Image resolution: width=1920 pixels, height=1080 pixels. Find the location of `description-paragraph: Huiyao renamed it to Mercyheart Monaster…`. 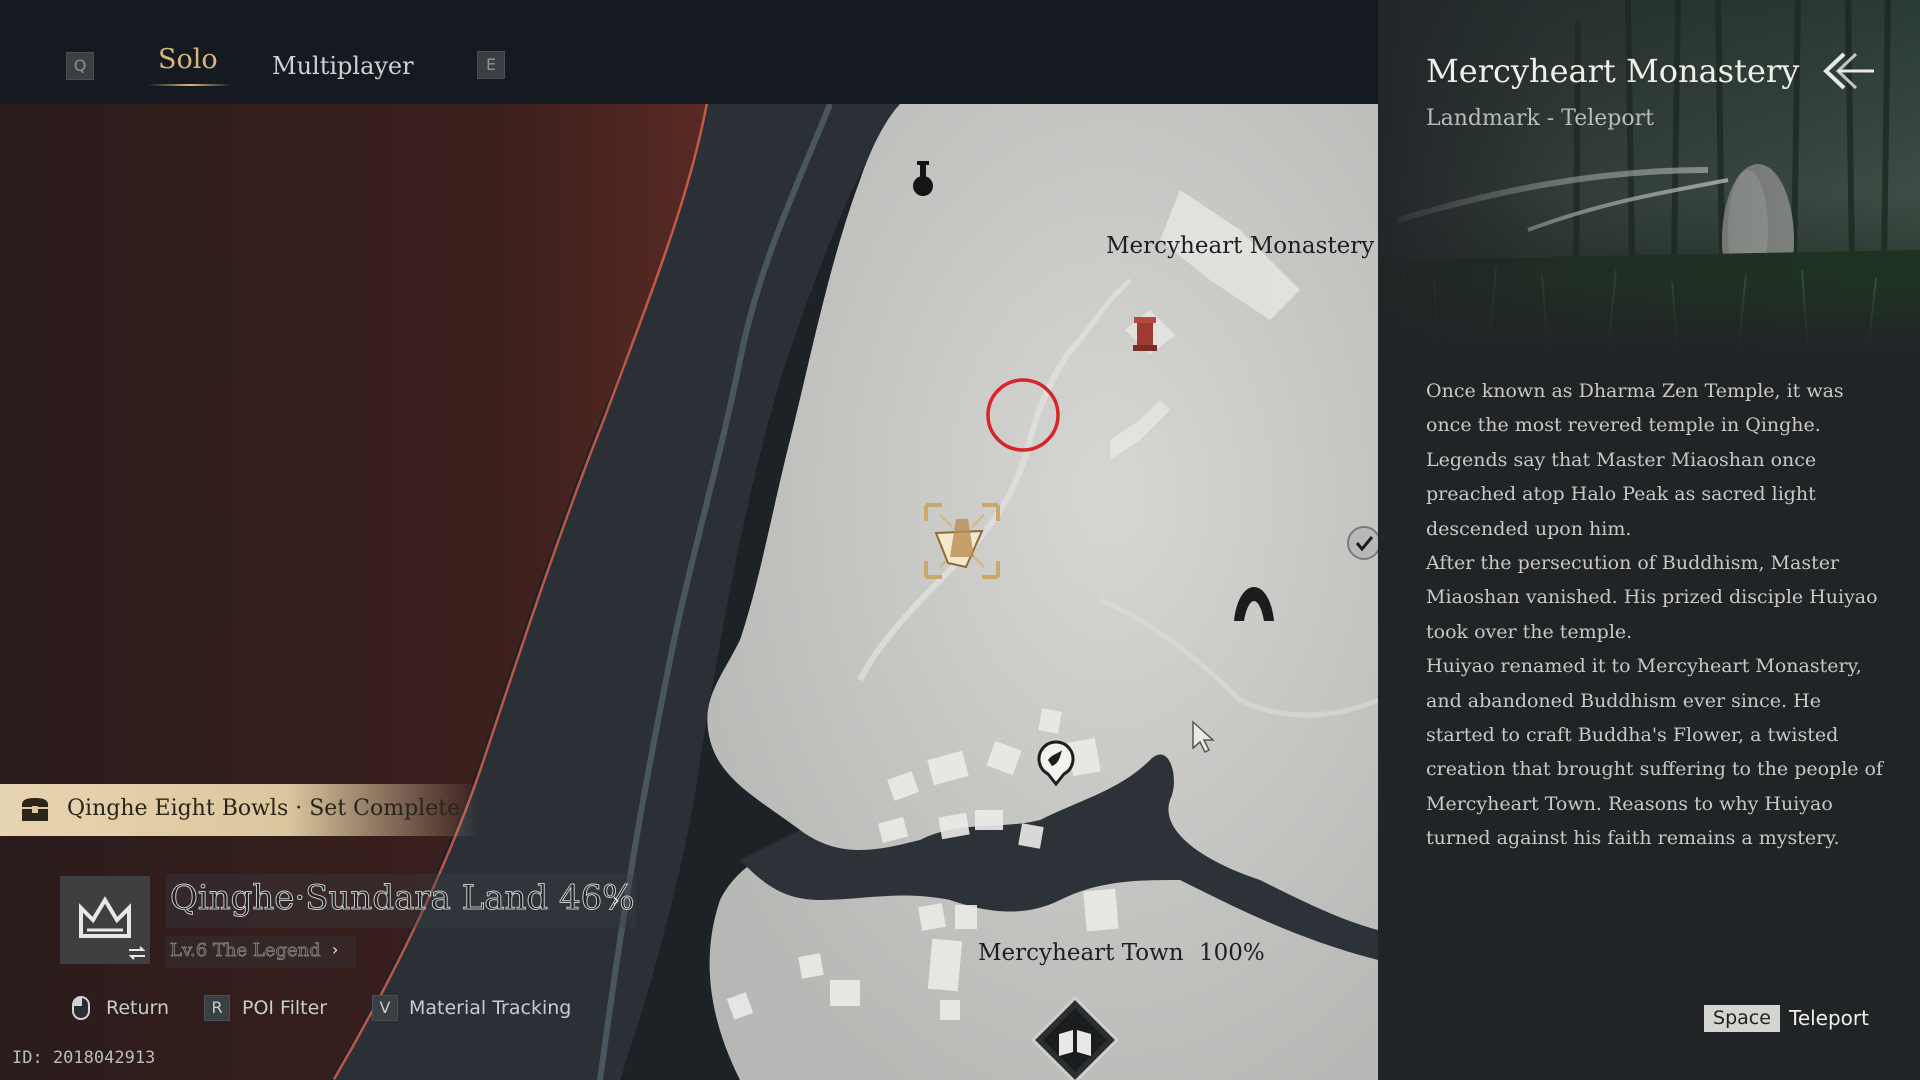

description-paragraph: Huiyao renamed it to Mercyheart Monaster… is located at coordinates (1655, 752).